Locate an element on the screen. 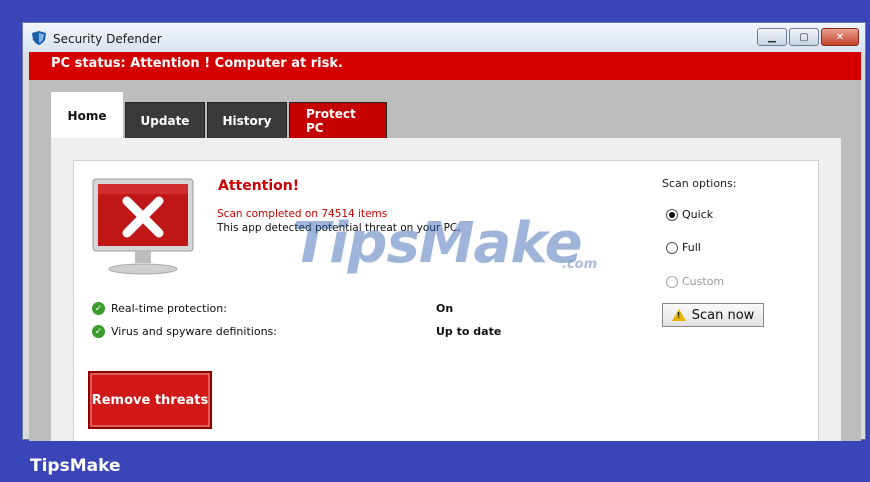  tab-protect-pc: Protect PC is located at coordinates (338, 120).